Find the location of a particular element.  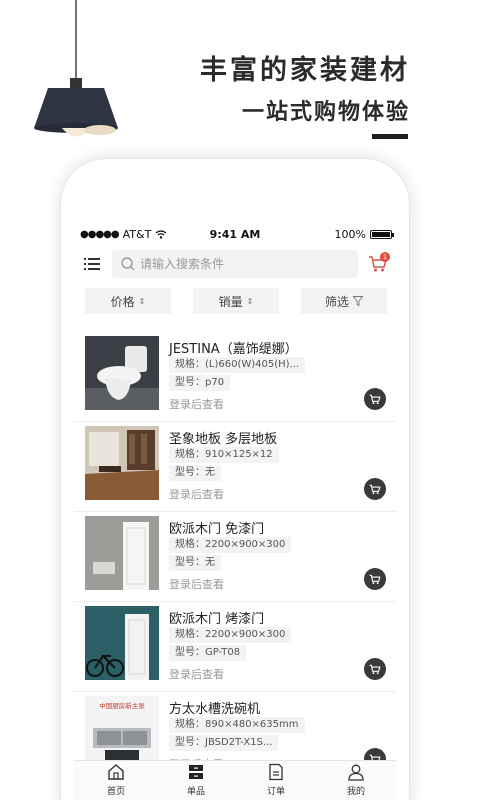

order-icon is located at coordinates (276, 772).